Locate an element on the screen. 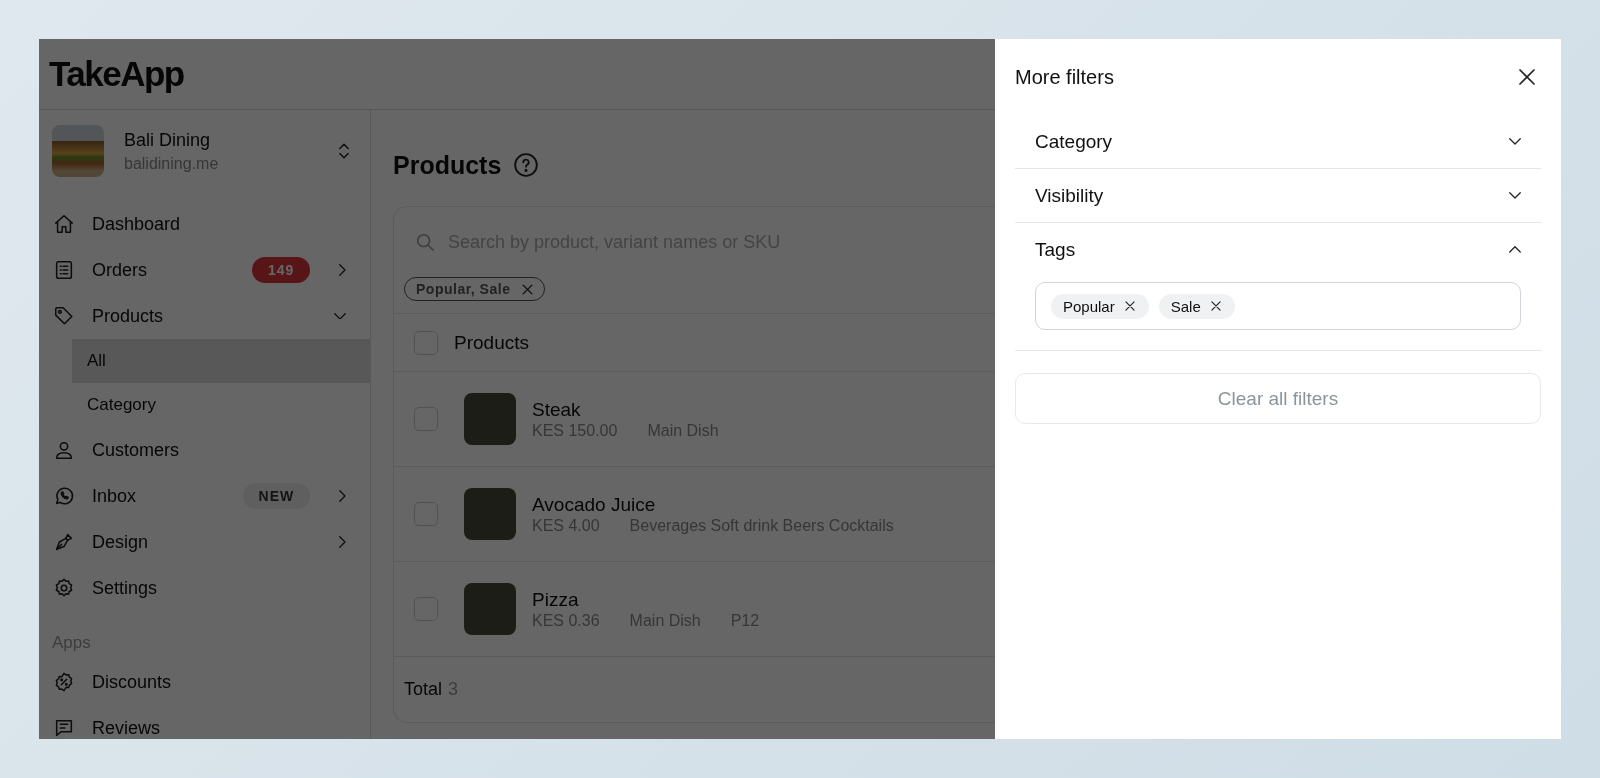 The width and height of the screenshot is (1600, 778). list-icon is located at coordinates (64, 270).